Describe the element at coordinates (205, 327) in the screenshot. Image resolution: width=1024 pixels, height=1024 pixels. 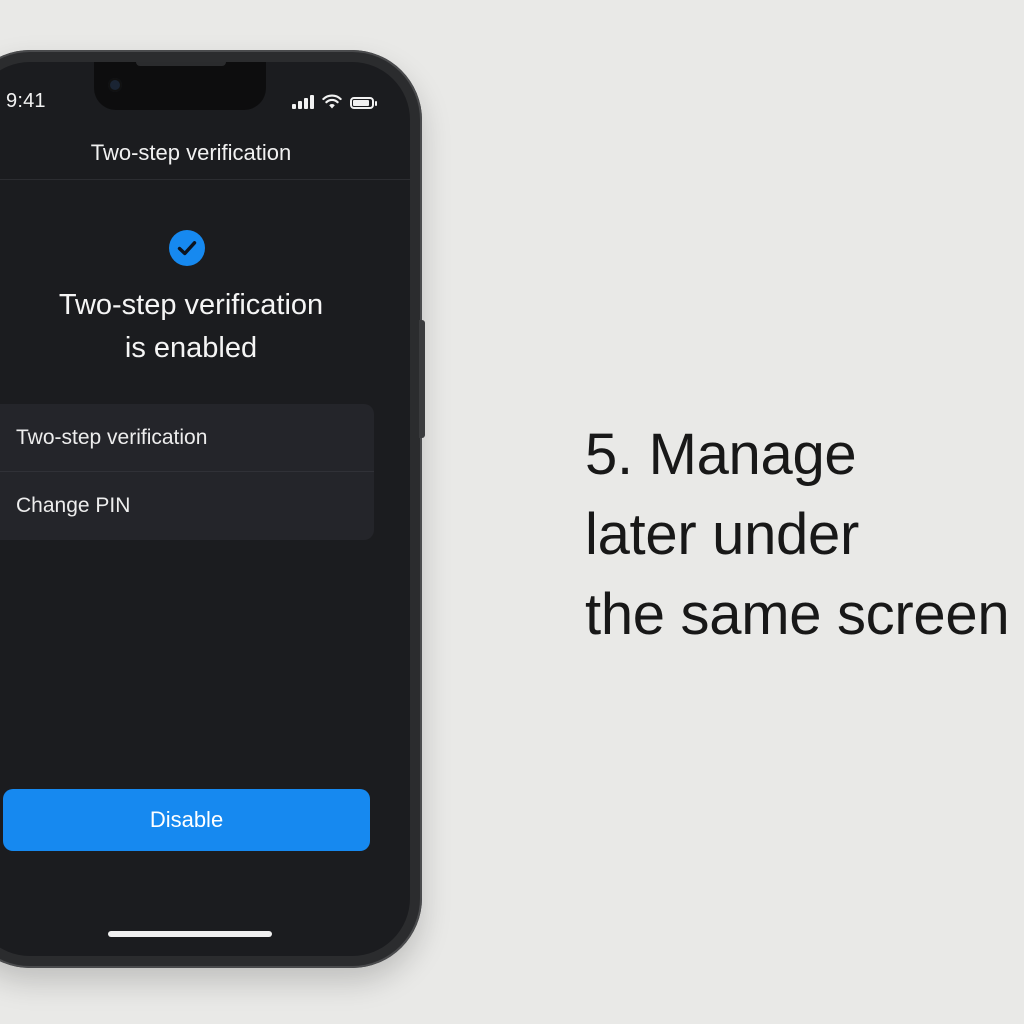
I see `status-headline: Two-step verification is enabled` at that location.